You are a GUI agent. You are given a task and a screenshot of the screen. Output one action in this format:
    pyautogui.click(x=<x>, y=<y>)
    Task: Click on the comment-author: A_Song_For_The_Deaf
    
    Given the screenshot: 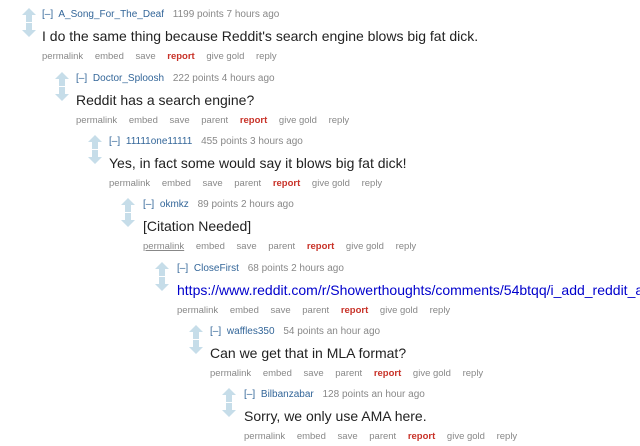 What is the action you would take?
    pyautogui.click(x=111, y=14)
    